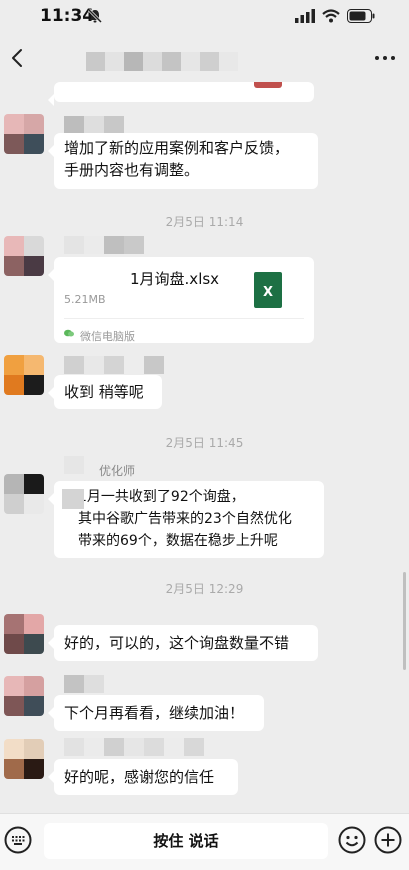 The width and height of the screenshot is (409, 870). Describe the element at coordinates (18, 58) in the screenshot. I see `back-chevron-icon` at that location.